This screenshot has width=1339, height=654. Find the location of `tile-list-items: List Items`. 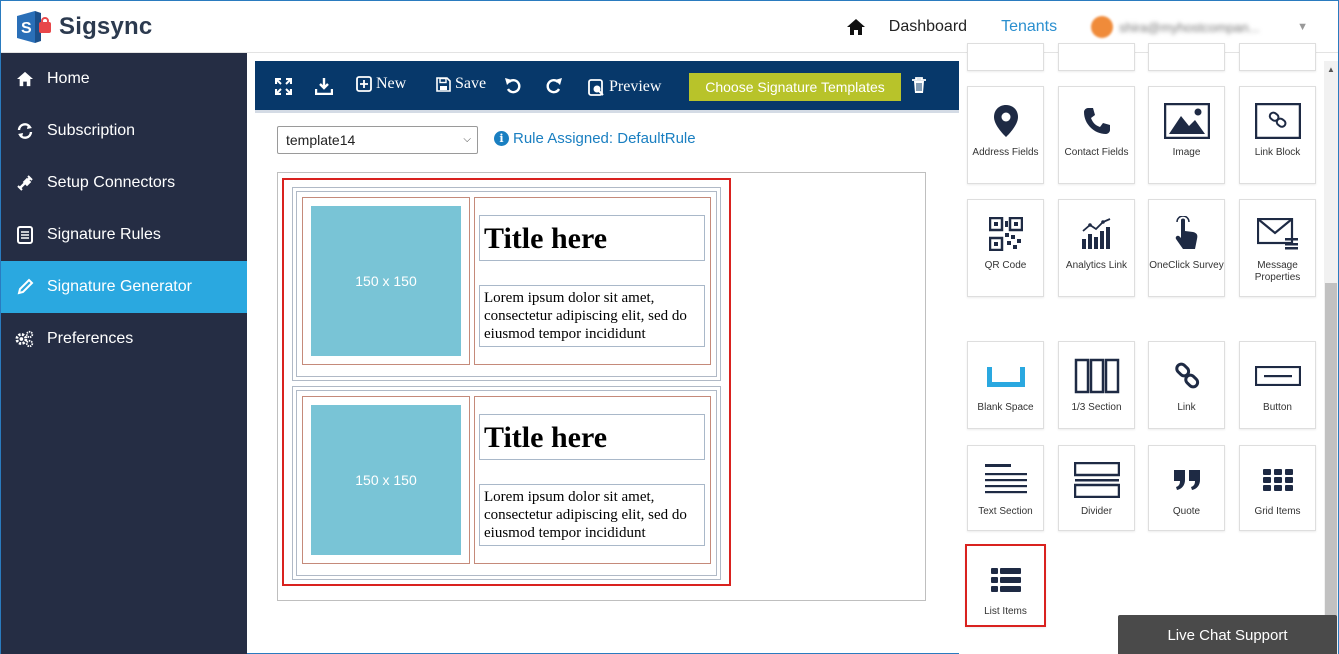

tile-list-items: List Items is located at coordinates (1005, 585).